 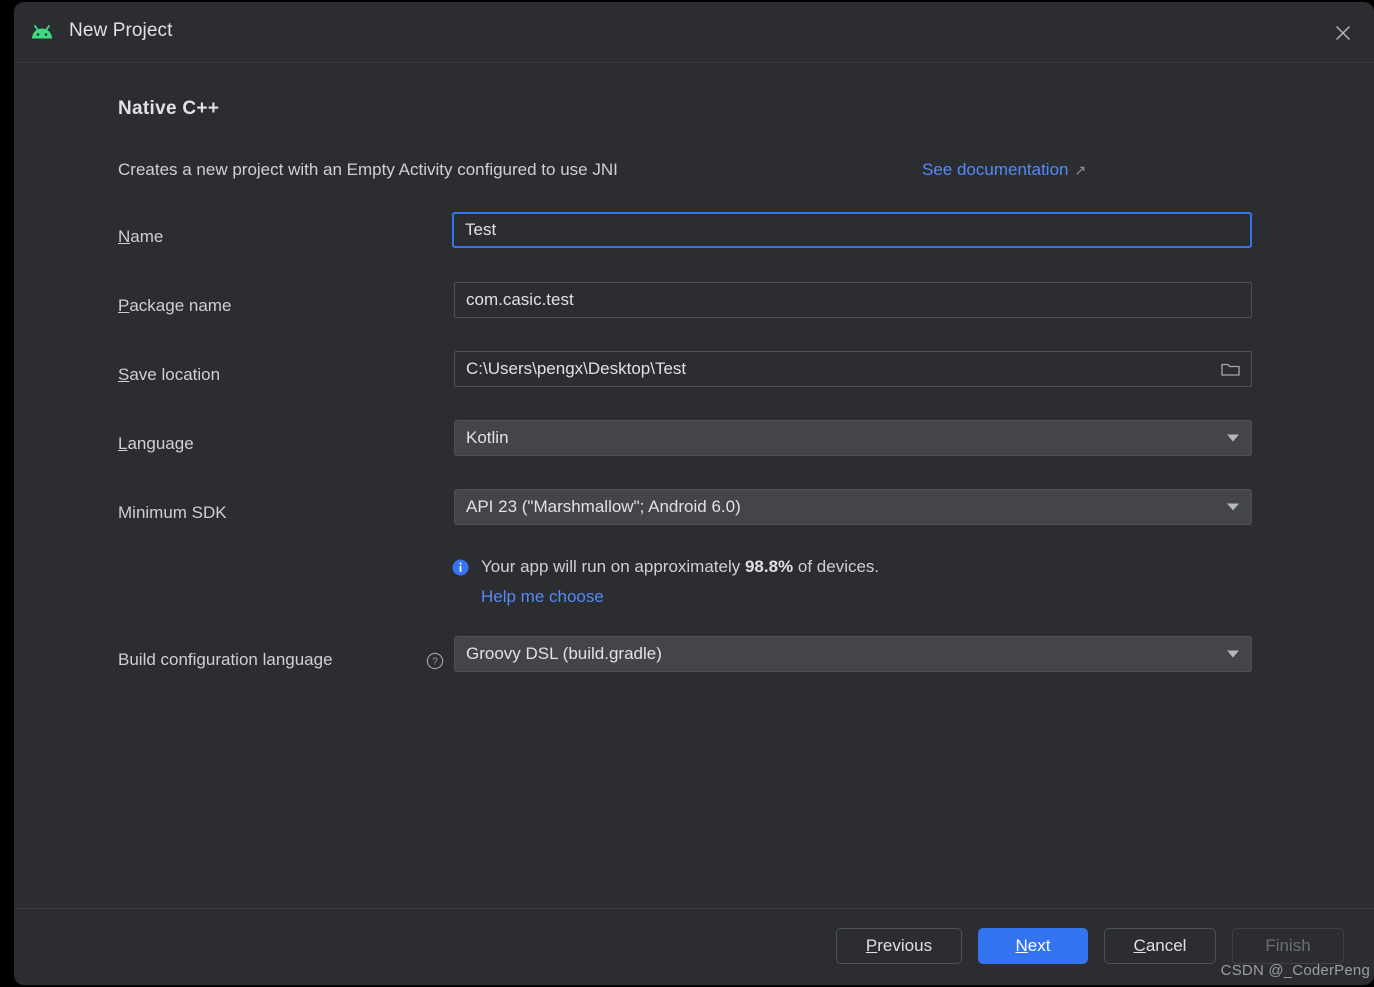 What do you see at coordinates (852, 230) in the screenshot?
I see `name-input: Test` at bounding box center [852, 230].